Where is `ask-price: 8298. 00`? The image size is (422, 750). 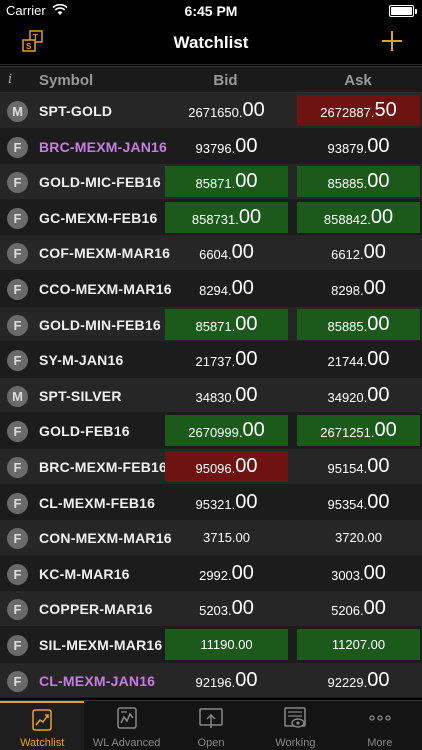
ask-price: 8298. 00 is located at coordinates (358, 288).